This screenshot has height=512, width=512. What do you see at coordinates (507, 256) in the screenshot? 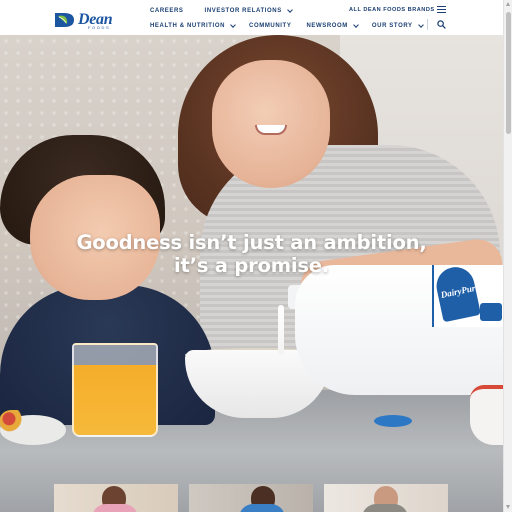
I see `page-scrollbar` at bounding box center [507, 256].